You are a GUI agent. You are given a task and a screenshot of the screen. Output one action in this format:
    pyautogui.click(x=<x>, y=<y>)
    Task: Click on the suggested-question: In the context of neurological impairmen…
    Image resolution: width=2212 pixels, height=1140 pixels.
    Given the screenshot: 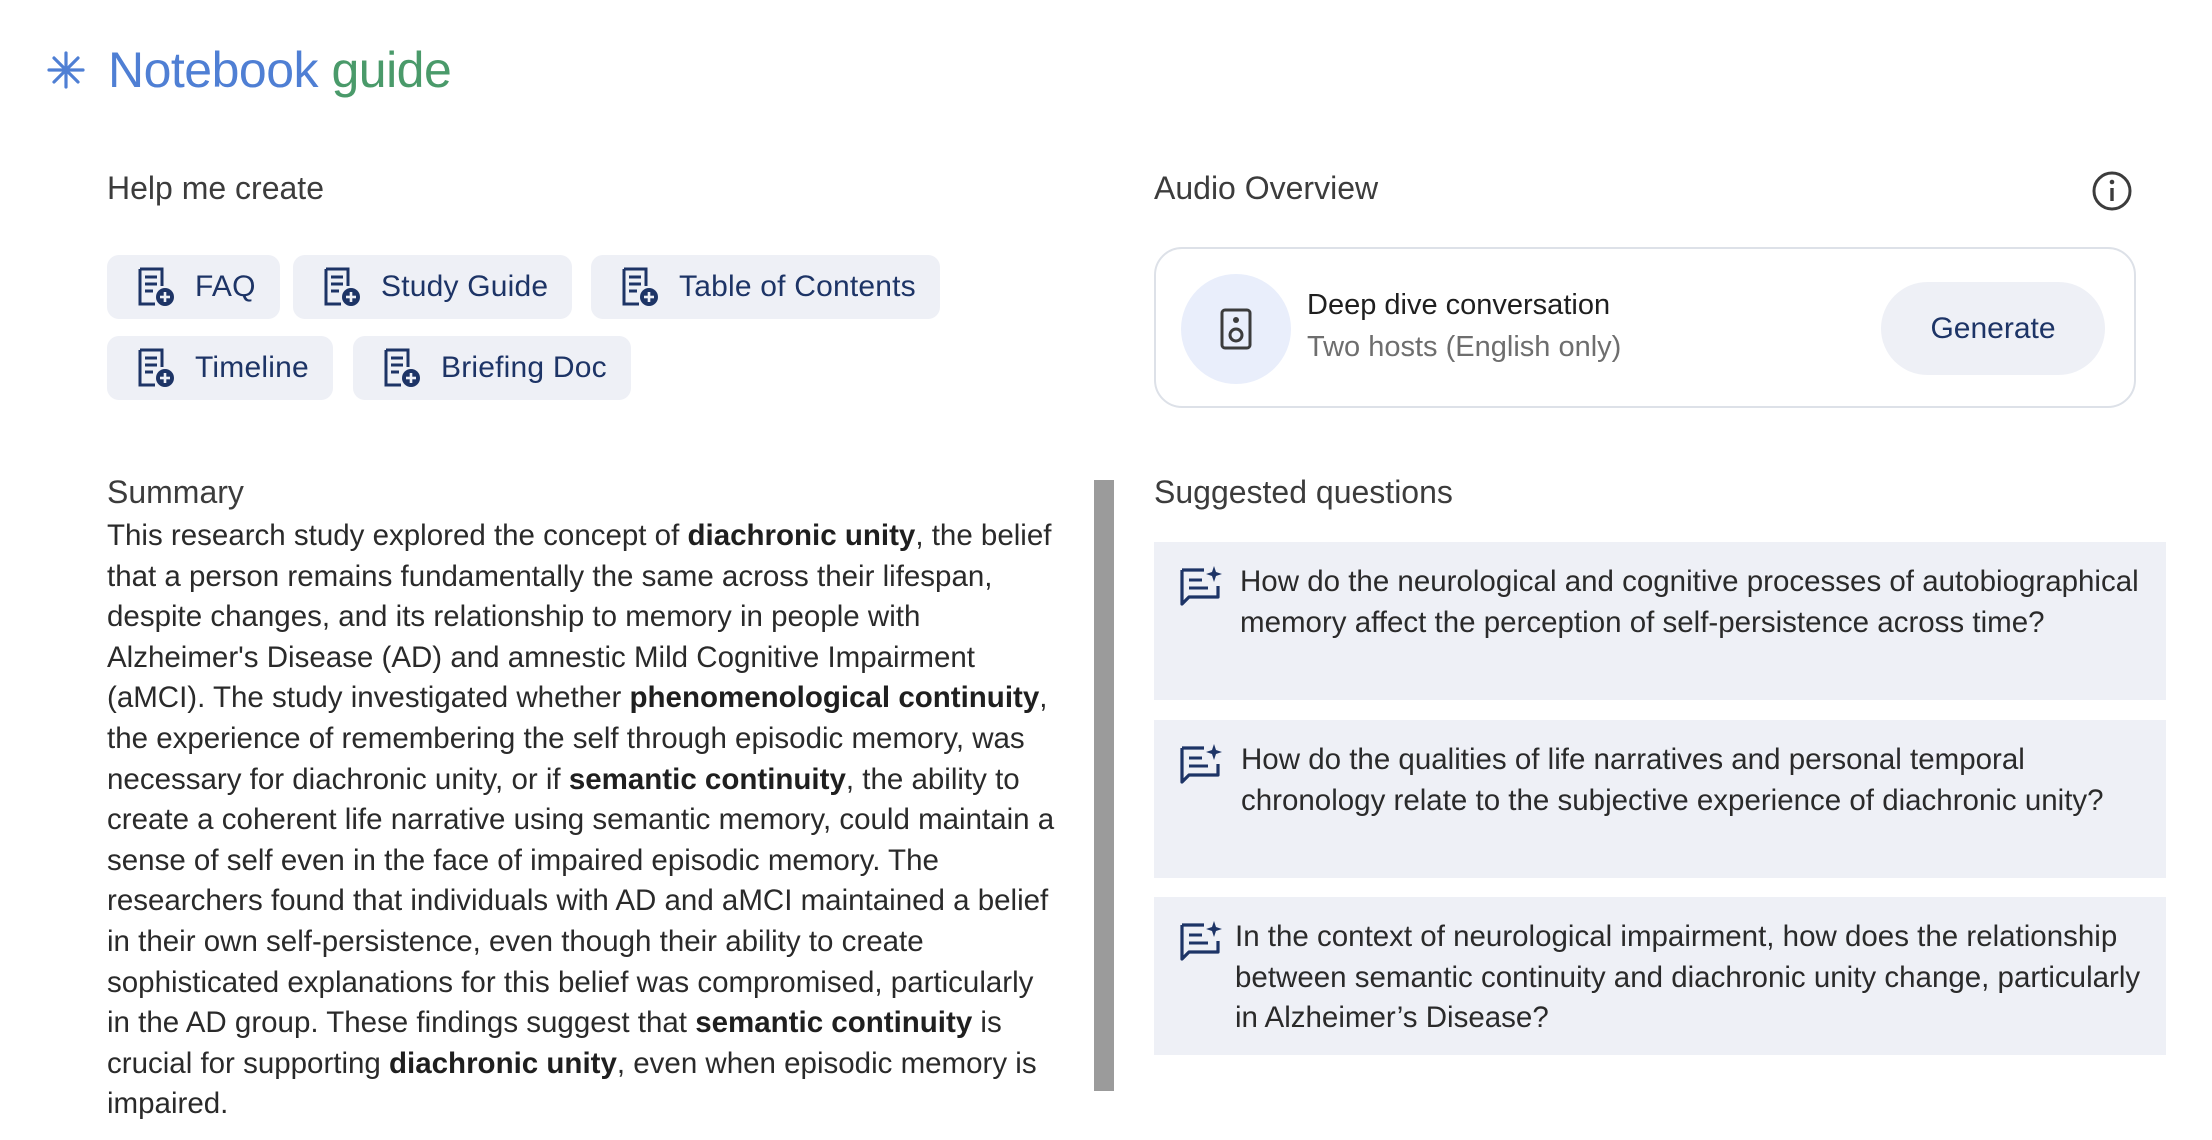 What is the action you would take?
    pyautogui.click(x=1660, y=976)
    